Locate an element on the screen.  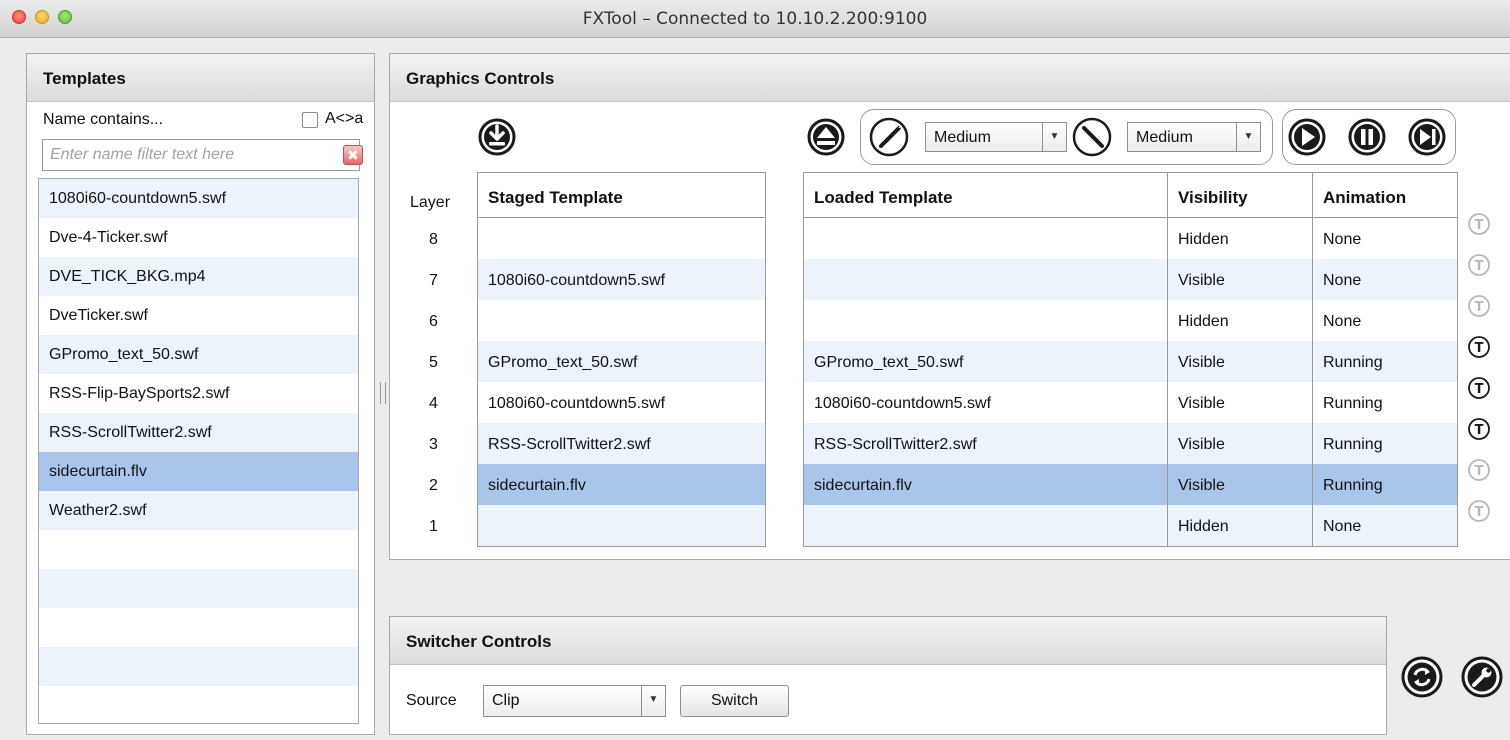
staged-table-row: GPromo_text_50.swf is located at coordinates (621, 361).